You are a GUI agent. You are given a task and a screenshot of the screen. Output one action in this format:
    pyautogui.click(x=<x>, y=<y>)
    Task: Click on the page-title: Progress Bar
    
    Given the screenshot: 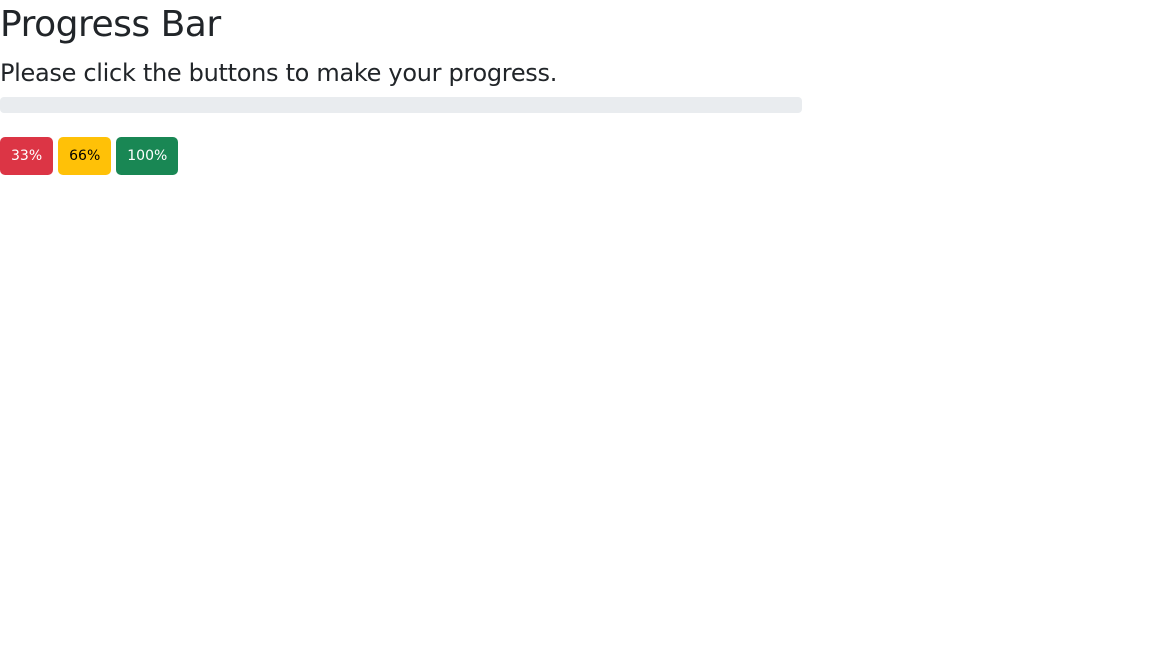 What is the action you would take?
    pyautogui.click(x=110, y=24)
    